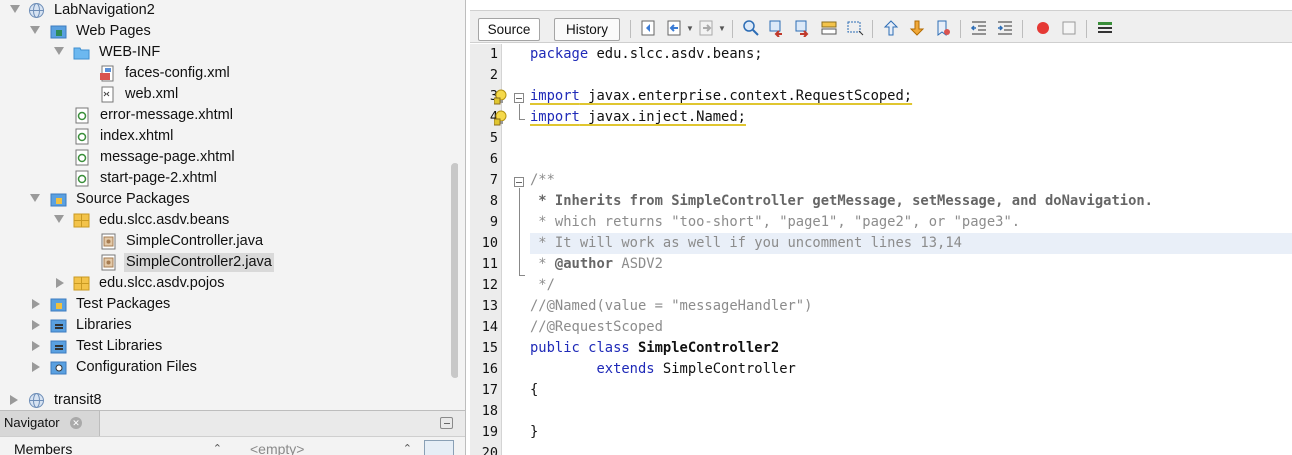 This screenshot has width=1292, height=455. What do you see at coordinates (81, 283) in the screenshot?
I see `package-icon` at bounding box center [81, 283].